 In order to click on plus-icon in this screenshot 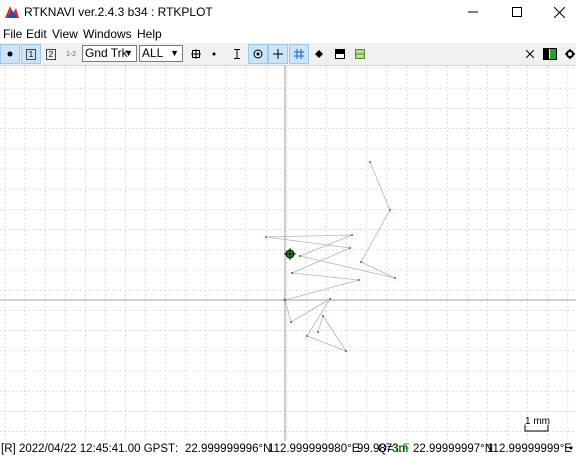, I will do `click(278, 54)`.